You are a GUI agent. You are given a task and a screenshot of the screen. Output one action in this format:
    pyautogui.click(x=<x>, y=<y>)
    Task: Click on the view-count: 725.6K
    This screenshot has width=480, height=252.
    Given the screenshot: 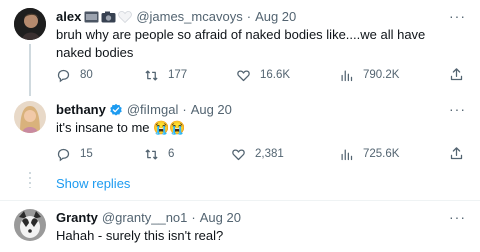 What is the action you would take?
    pyautogui.click(x=381, y=154)
    